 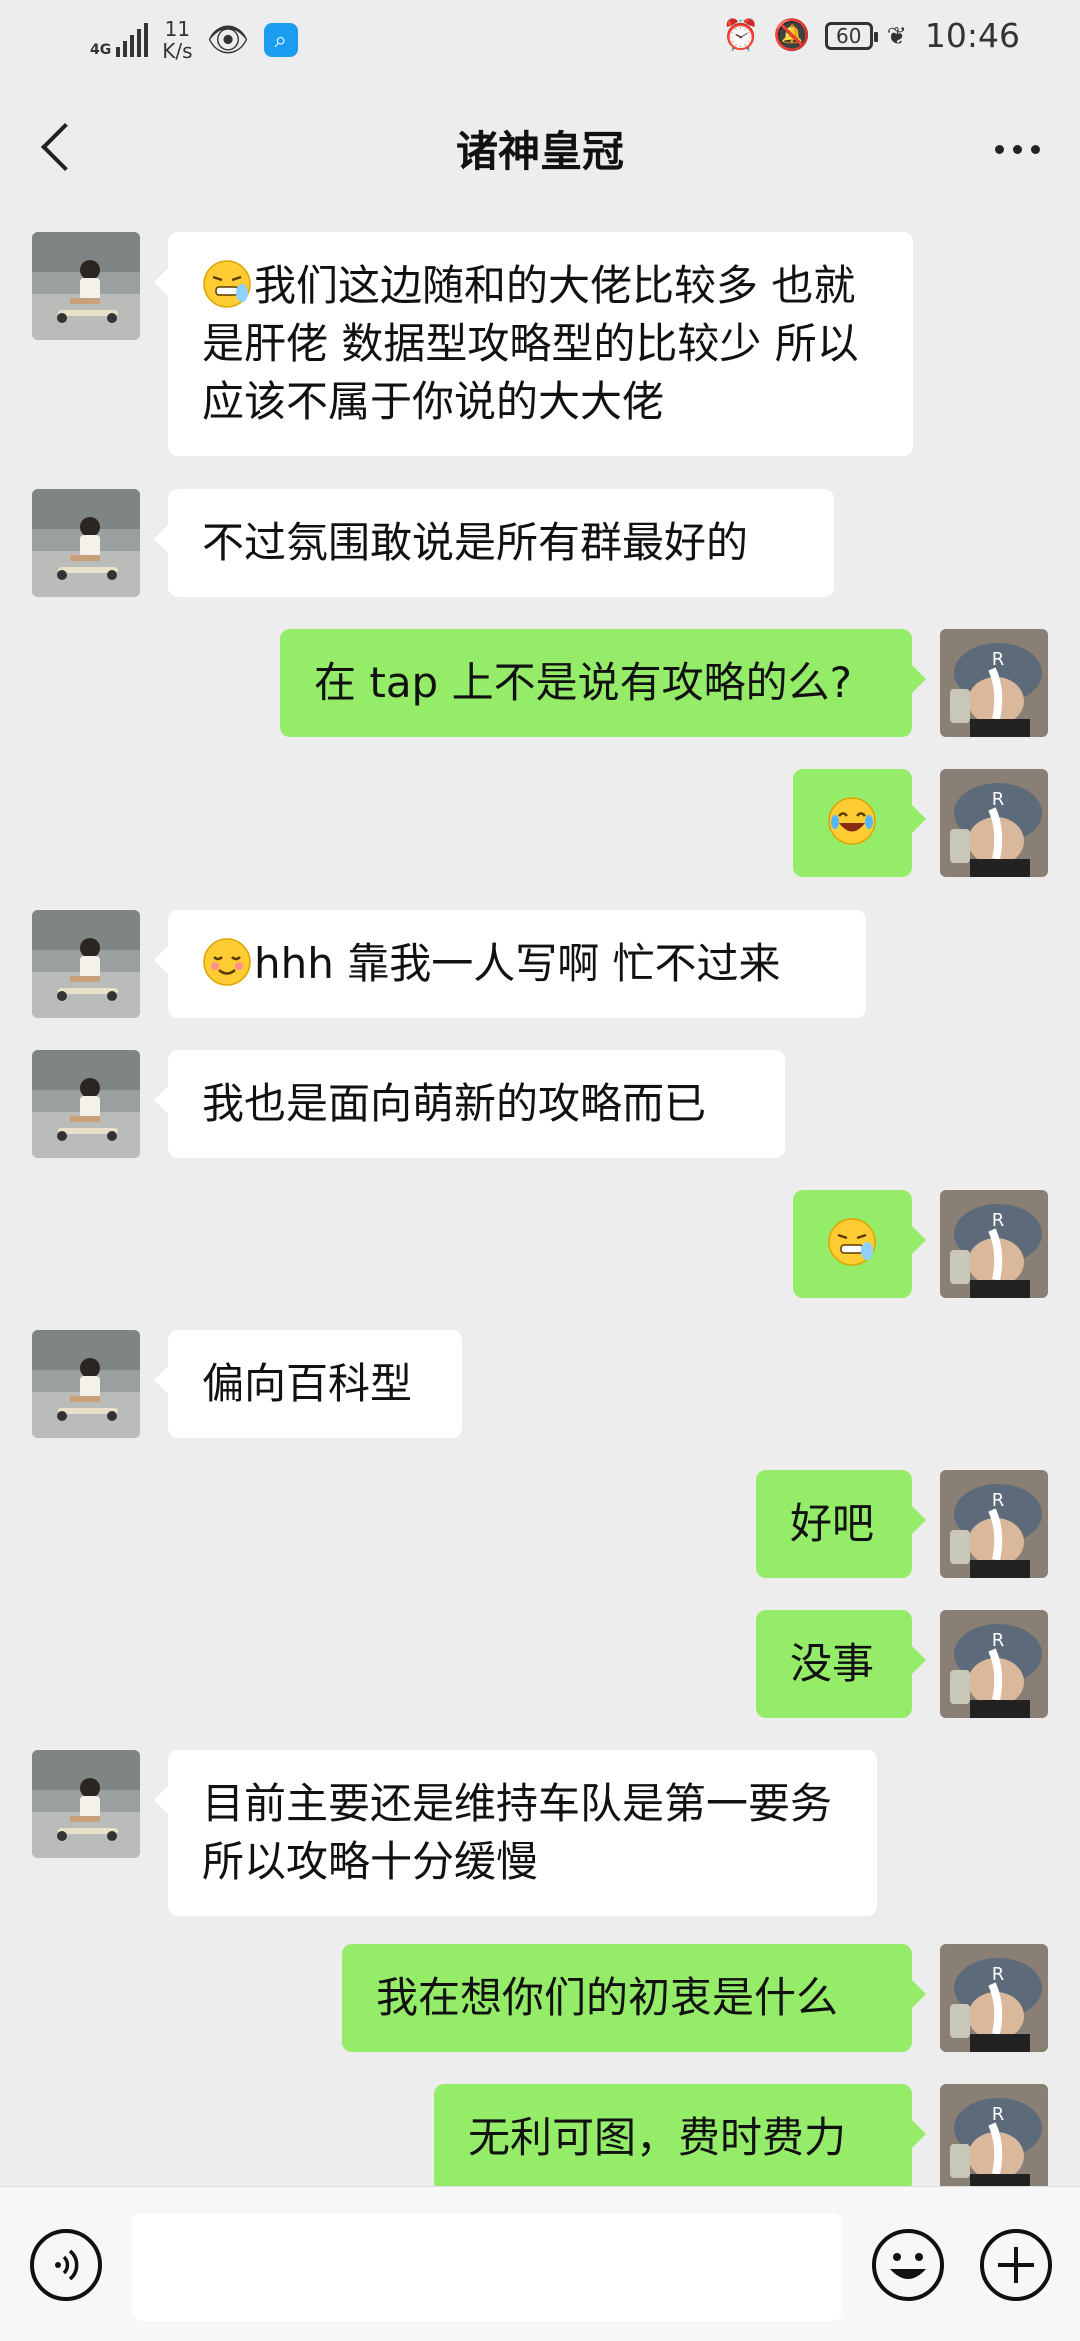 I want to click on leaf-icon: ❦, so click(x=896, y=35).